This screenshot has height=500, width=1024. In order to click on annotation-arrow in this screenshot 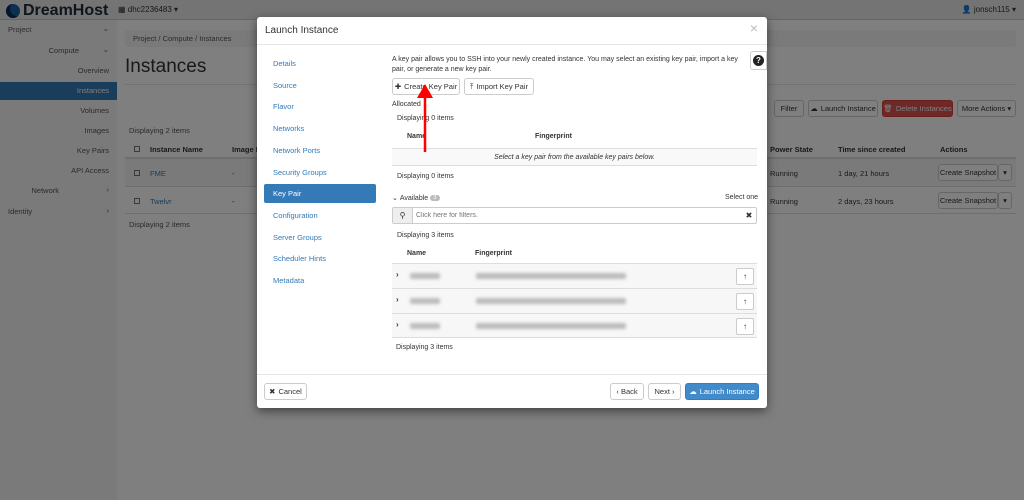, I will do `click(425, 118)`.